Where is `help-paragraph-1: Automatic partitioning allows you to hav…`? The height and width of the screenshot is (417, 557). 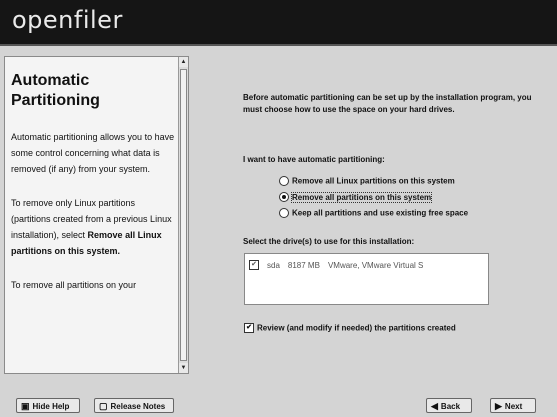 help-paragraph-1: Automatic partitioning allows you to hav… is located at coordinates (93, 153).